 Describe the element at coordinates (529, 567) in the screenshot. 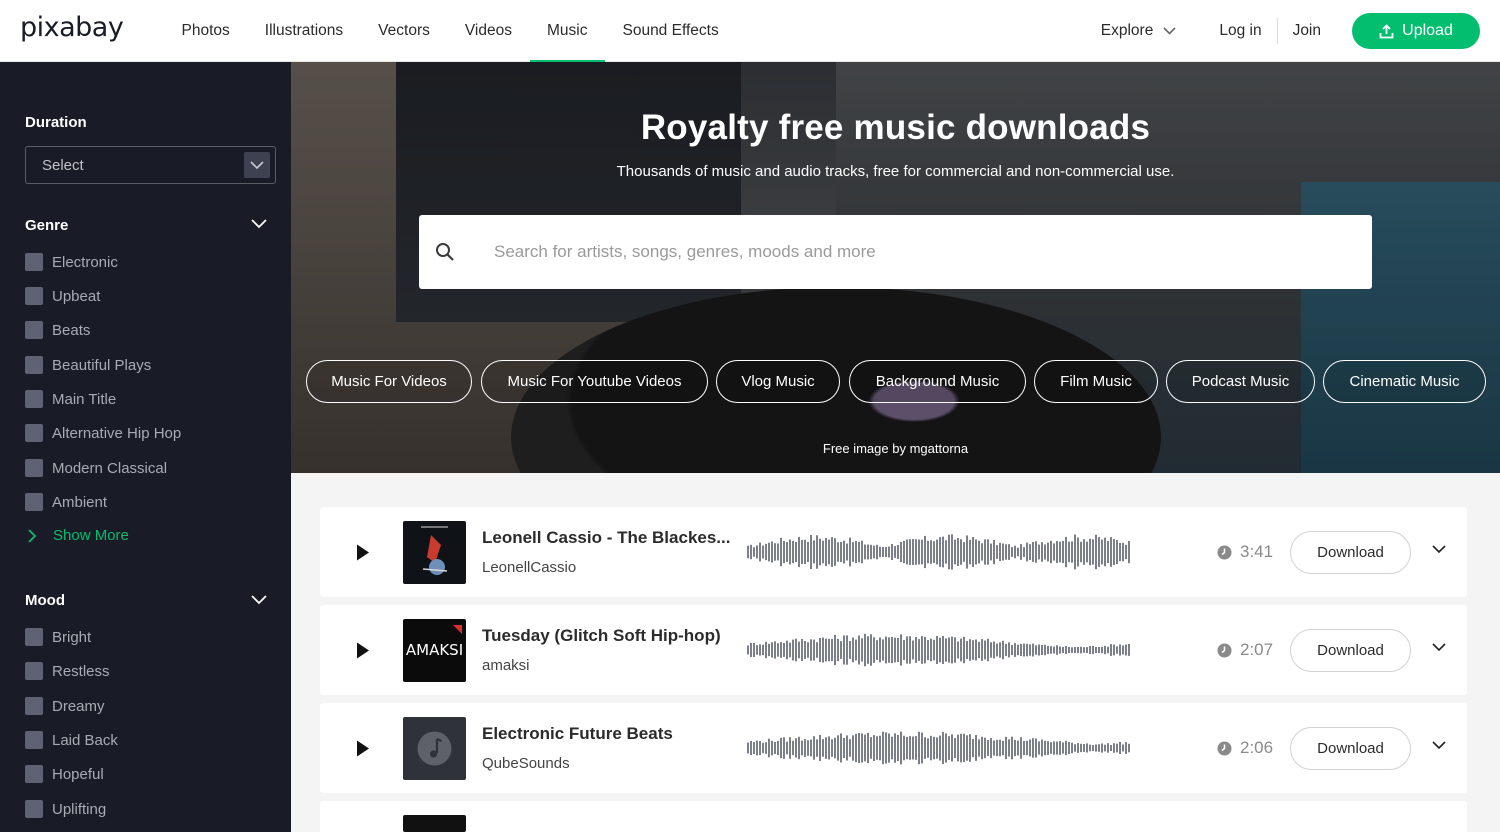

I see `track-artist: LeonellCassio` at that location.